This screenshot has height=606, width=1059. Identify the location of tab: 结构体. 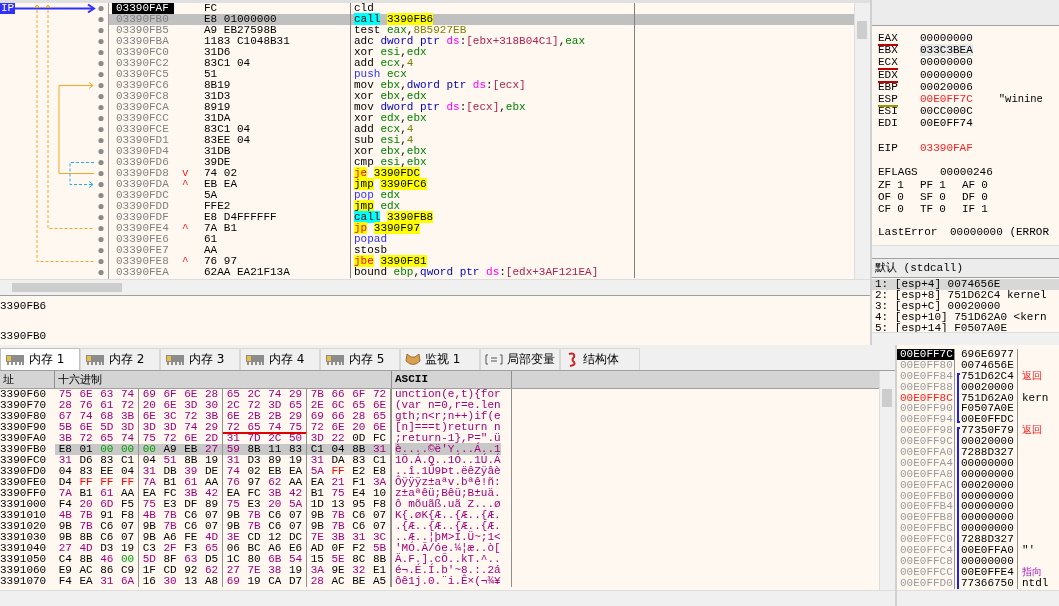
(600, 359).